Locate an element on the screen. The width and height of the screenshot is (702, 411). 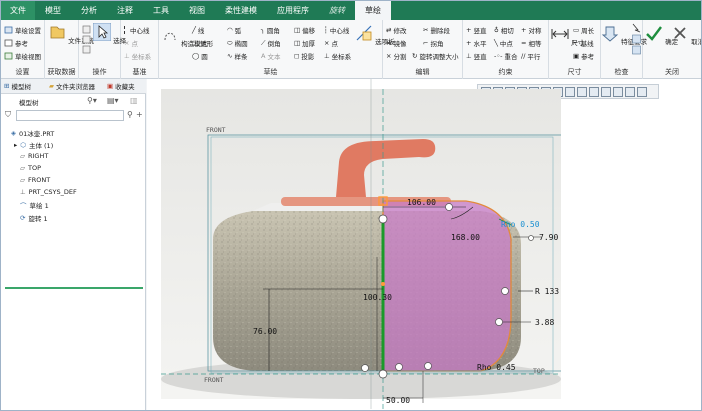
fillet-button: ╮ 圆角 is located at coordinates (270, 30).